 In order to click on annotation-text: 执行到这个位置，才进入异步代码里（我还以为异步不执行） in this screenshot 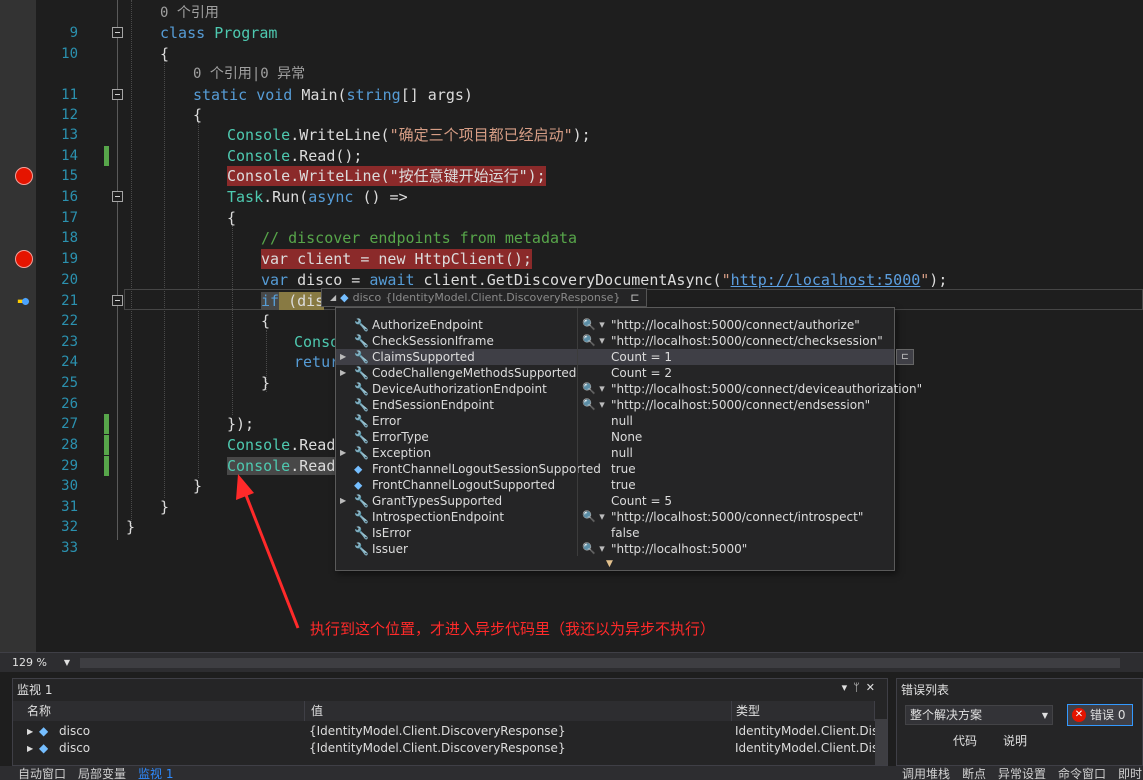, I will do `click(513, 629)`.